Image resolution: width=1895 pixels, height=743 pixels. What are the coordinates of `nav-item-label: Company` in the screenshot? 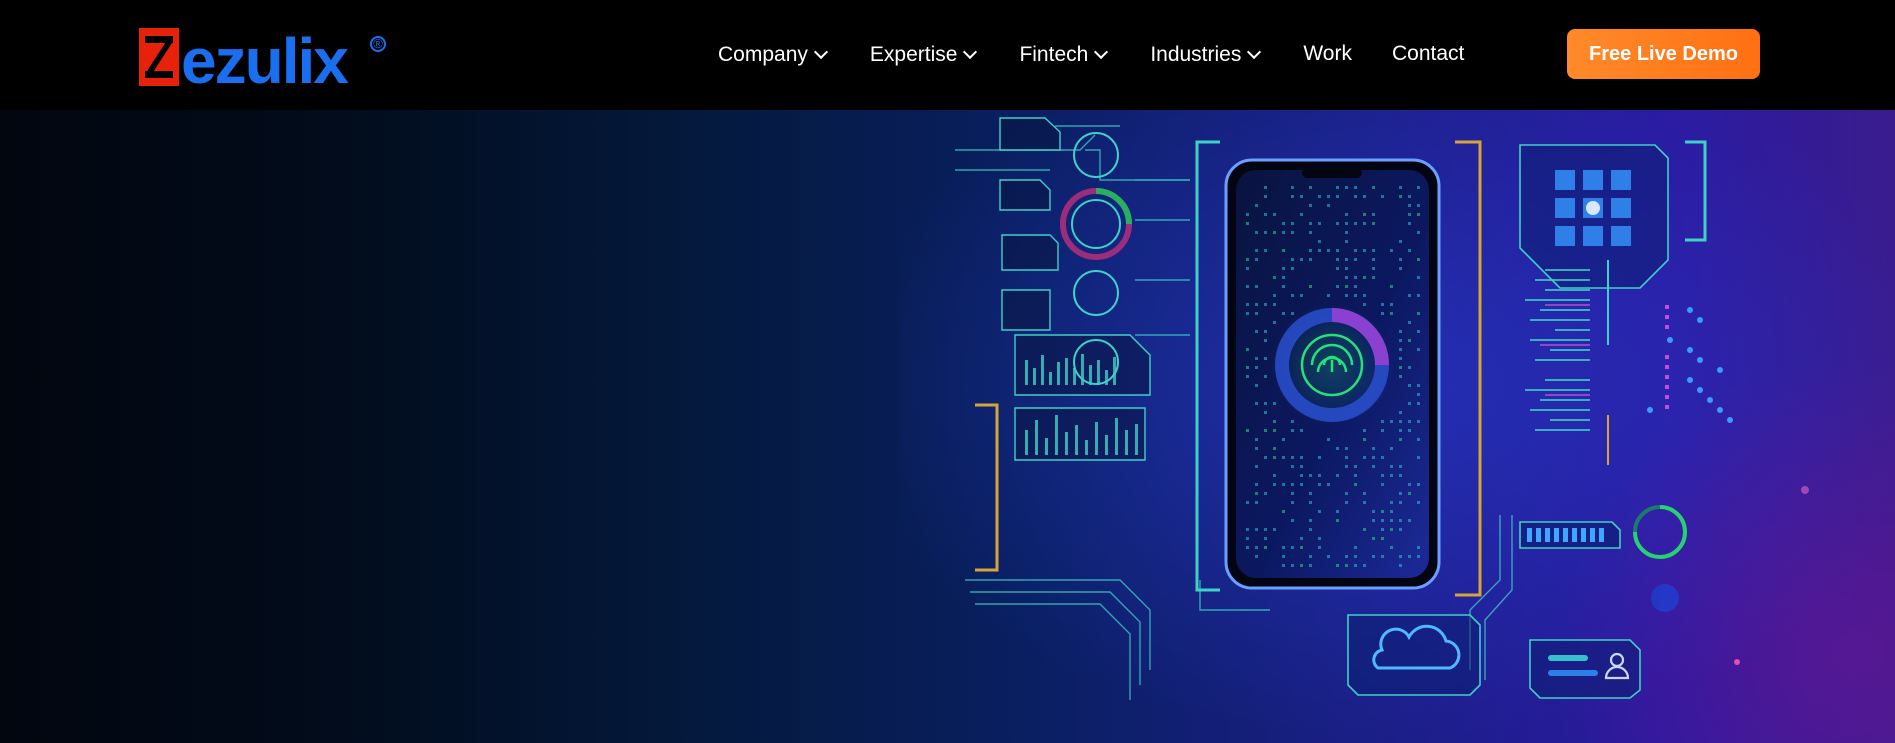 It's located at (763, 54).